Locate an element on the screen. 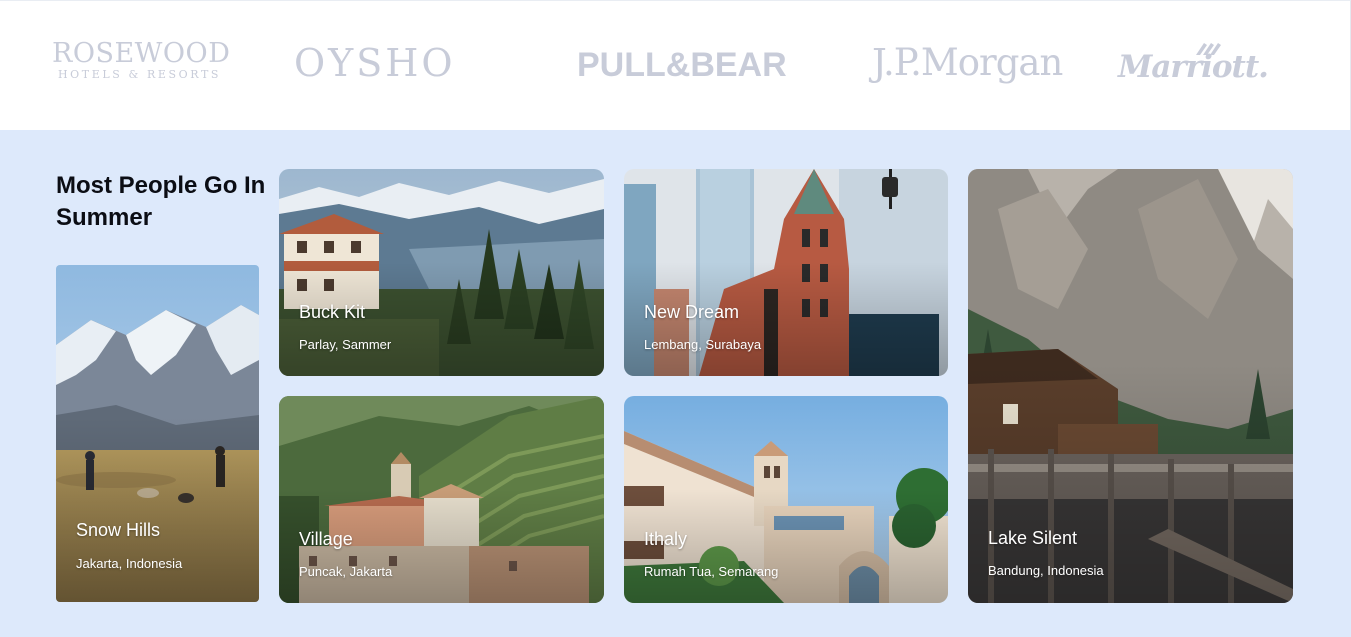 This screenshot has height=637, width=1351. destination-card-ithaly: Ithaly Rumah Tua, Semarang is located at coordinates (786, 499).